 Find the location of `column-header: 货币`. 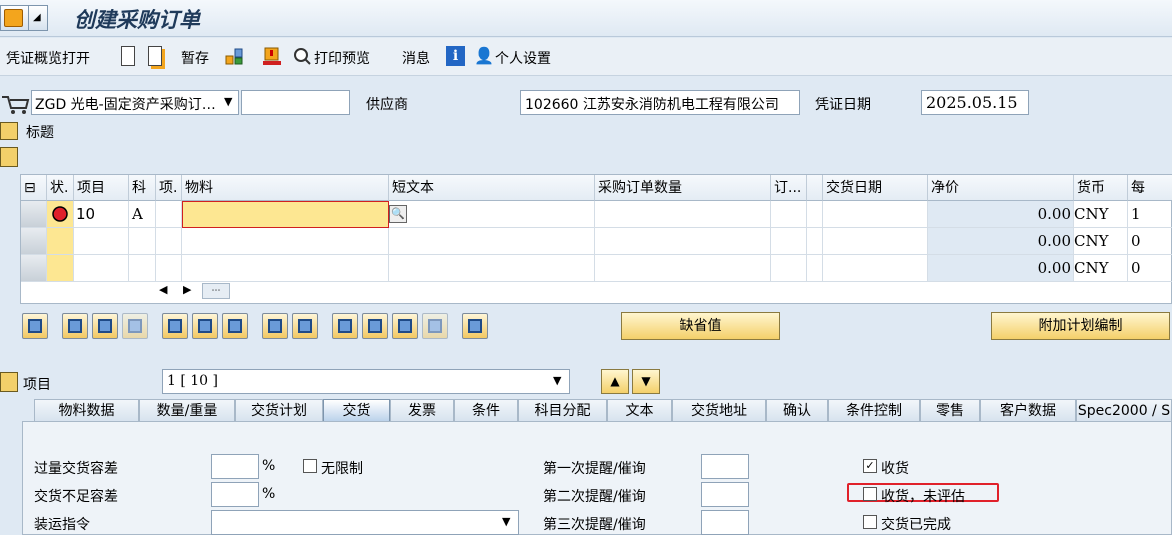

column-header: 货币 is located at coordinates (1101, 188).